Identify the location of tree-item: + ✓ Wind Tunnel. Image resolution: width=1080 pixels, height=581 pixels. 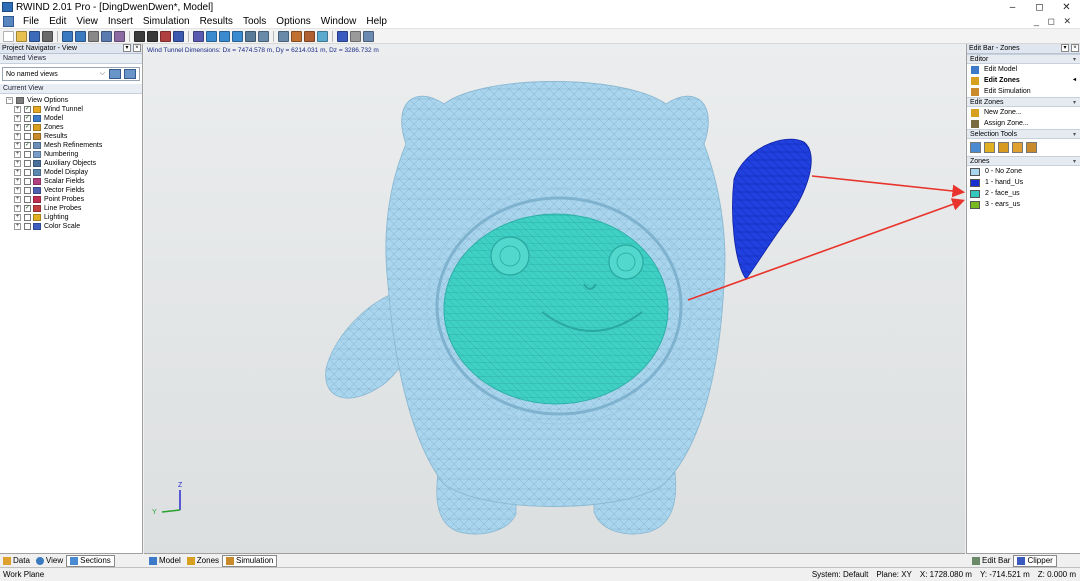
(74, 109).